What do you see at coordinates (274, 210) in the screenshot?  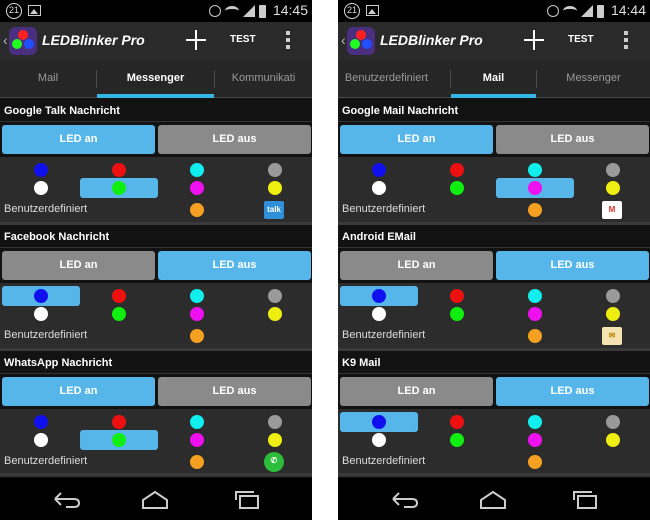 I see `talk-icon: talk` at bounding box center [274, 210].